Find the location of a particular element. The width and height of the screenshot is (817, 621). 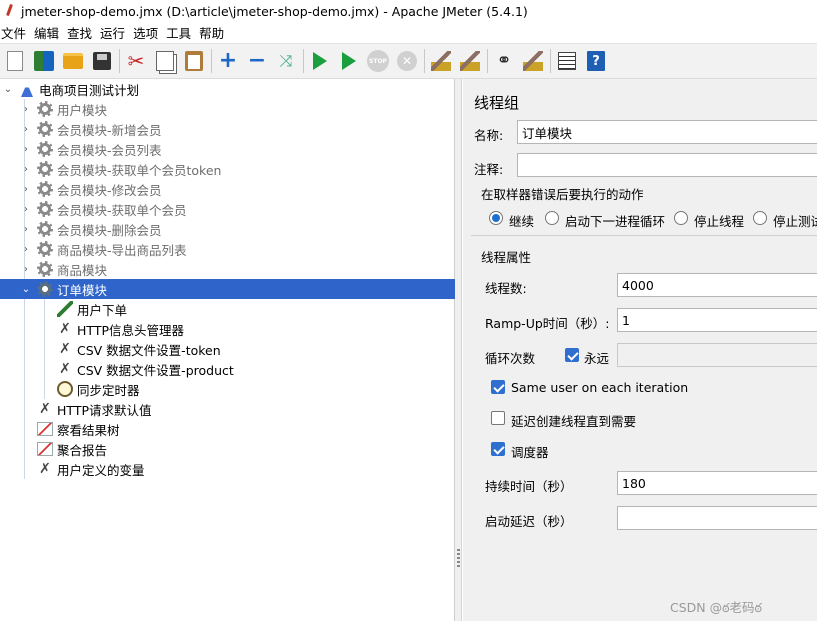

tree-node-thread-group: › 会员模块-获取单个会员token is located at coordinates (227, 169).